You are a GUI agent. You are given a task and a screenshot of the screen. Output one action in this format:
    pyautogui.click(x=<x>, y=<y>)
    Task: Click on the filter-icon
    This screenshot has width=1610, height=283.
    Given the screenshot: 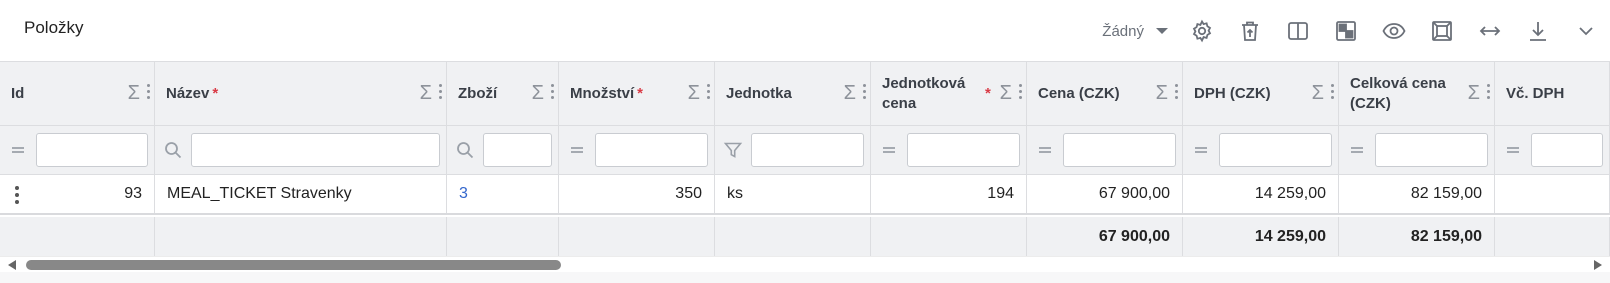 What is the action you would take?
    pyautogui.click(x=733, y=150)
    